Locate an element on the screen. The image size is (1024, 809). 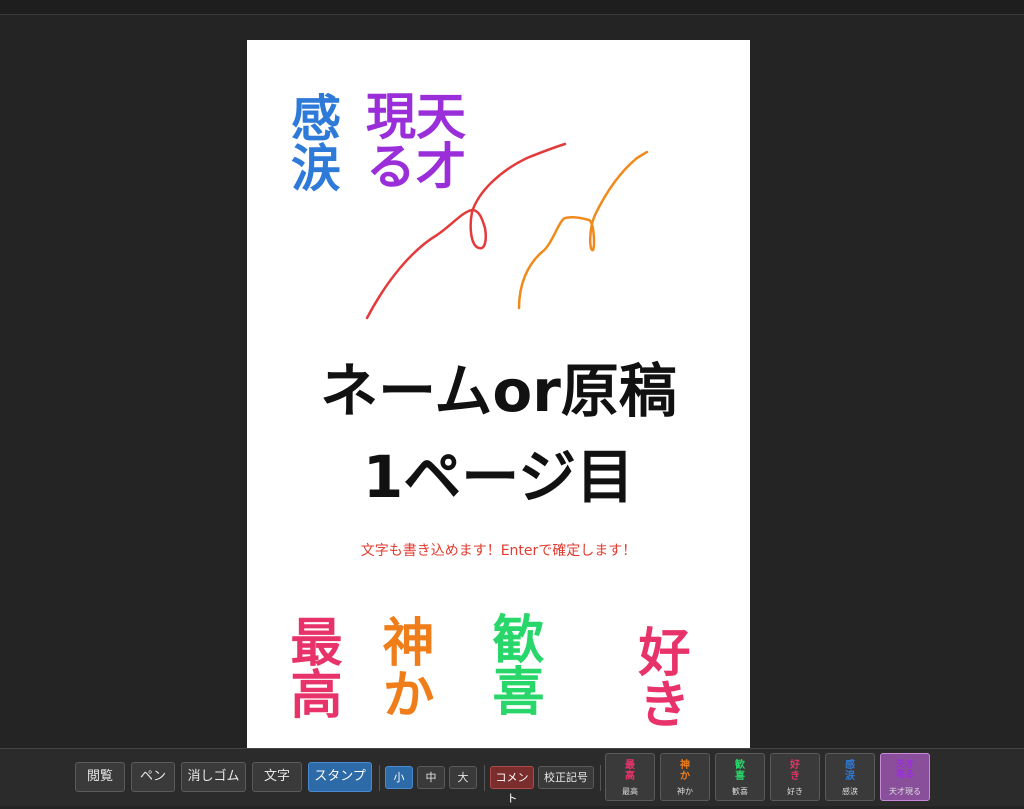
stamp-button-saikou: 最高 最高 is located at coordinates (630, 777).